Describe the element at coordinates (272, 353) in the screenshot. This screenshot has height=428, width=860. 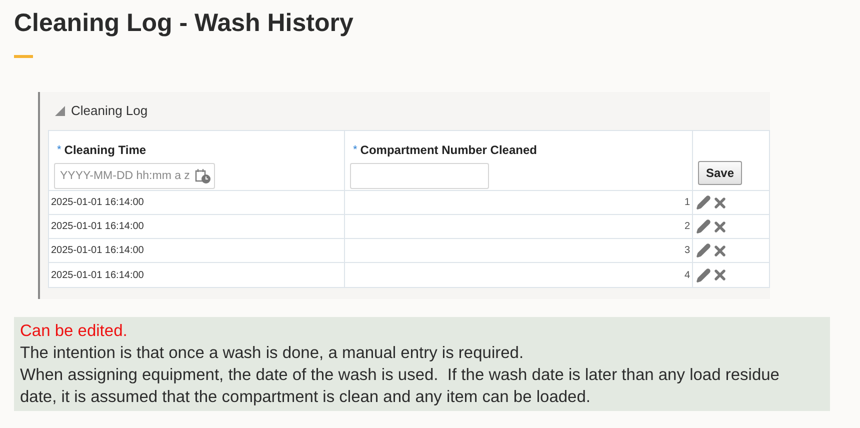
I see `note-text: The intention is that once a wash is done, a manual entry is required.` at that location.